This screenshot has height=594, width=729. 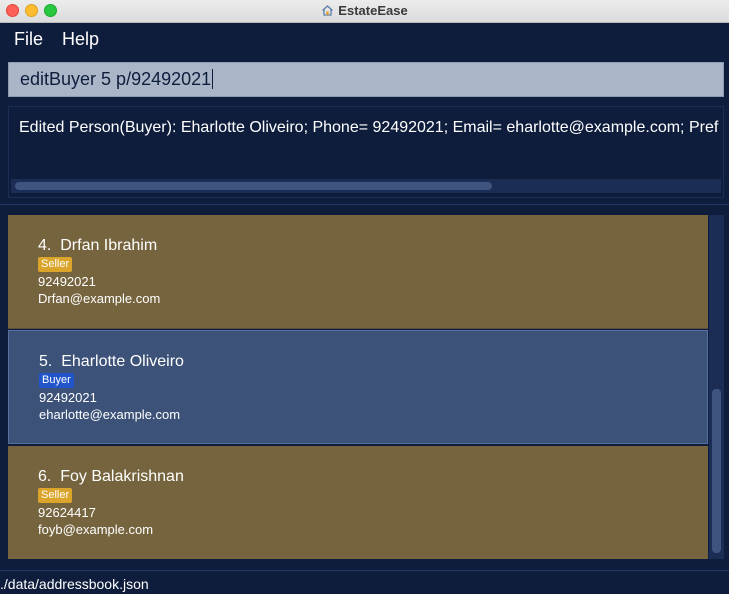 I want to click on command-input-text: editBuyer 5 p/92492021, so click(x=117, y=79).